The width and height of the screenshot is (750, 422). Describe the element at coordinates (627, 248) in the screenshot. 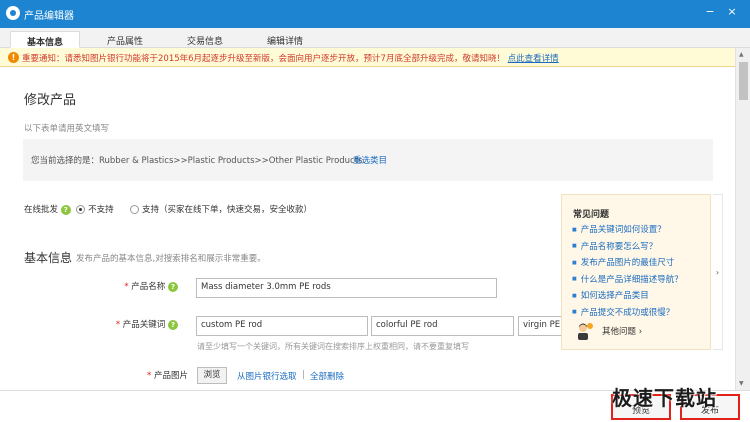

I see `faq-item-product-name: 产品名称要怎么写？` at that location.